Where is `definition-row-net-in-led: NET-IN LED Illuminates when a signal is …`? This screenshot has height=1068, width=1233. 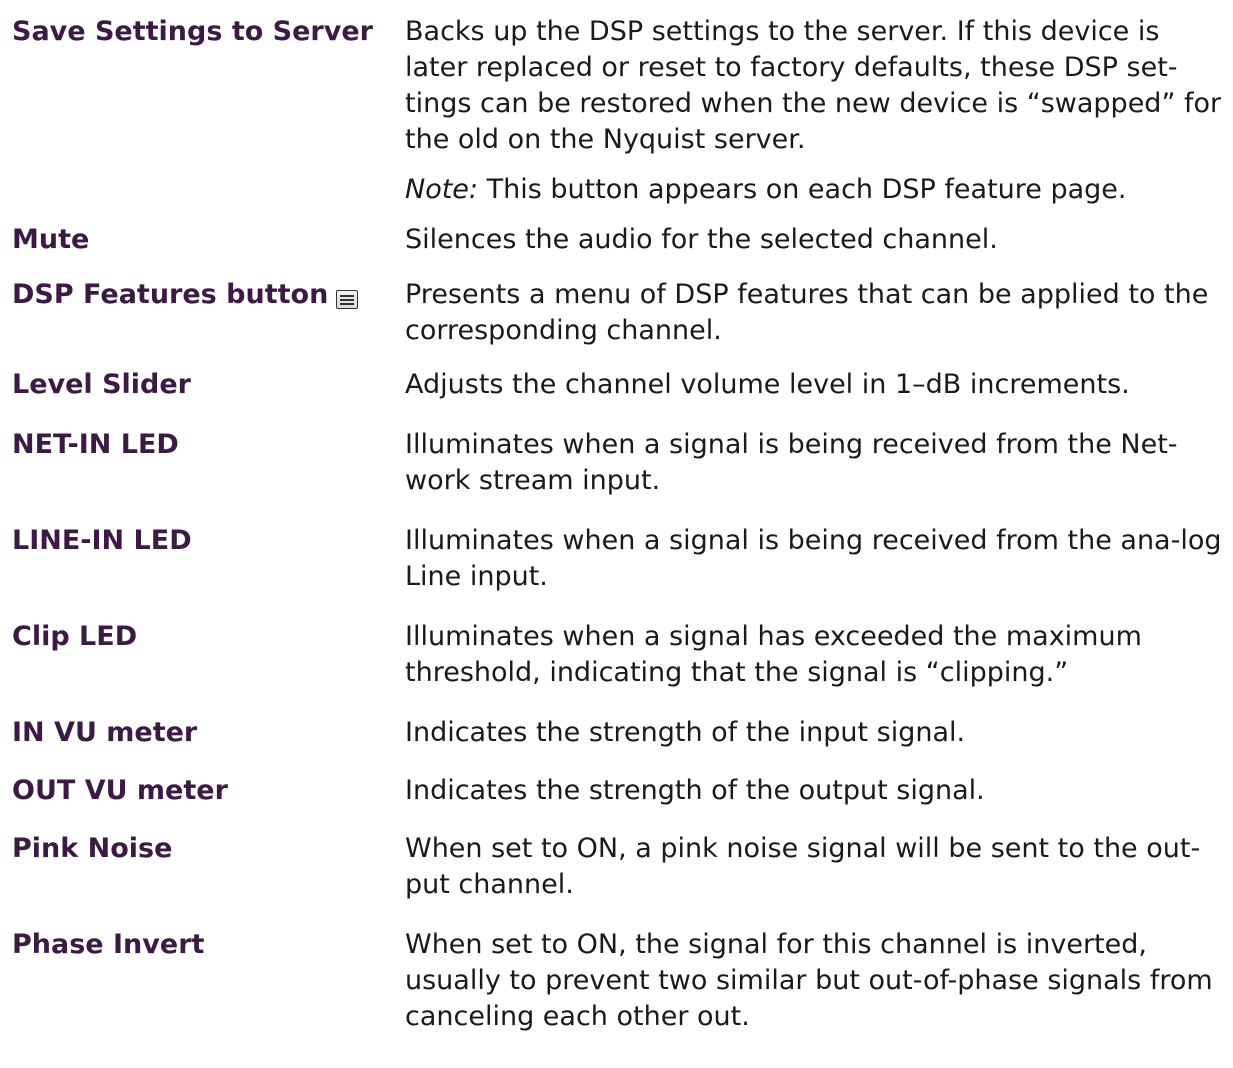
definition-row-net-in-led: NET-IN LED Illuminates when a signal is … is located at coordinates (619, 463).